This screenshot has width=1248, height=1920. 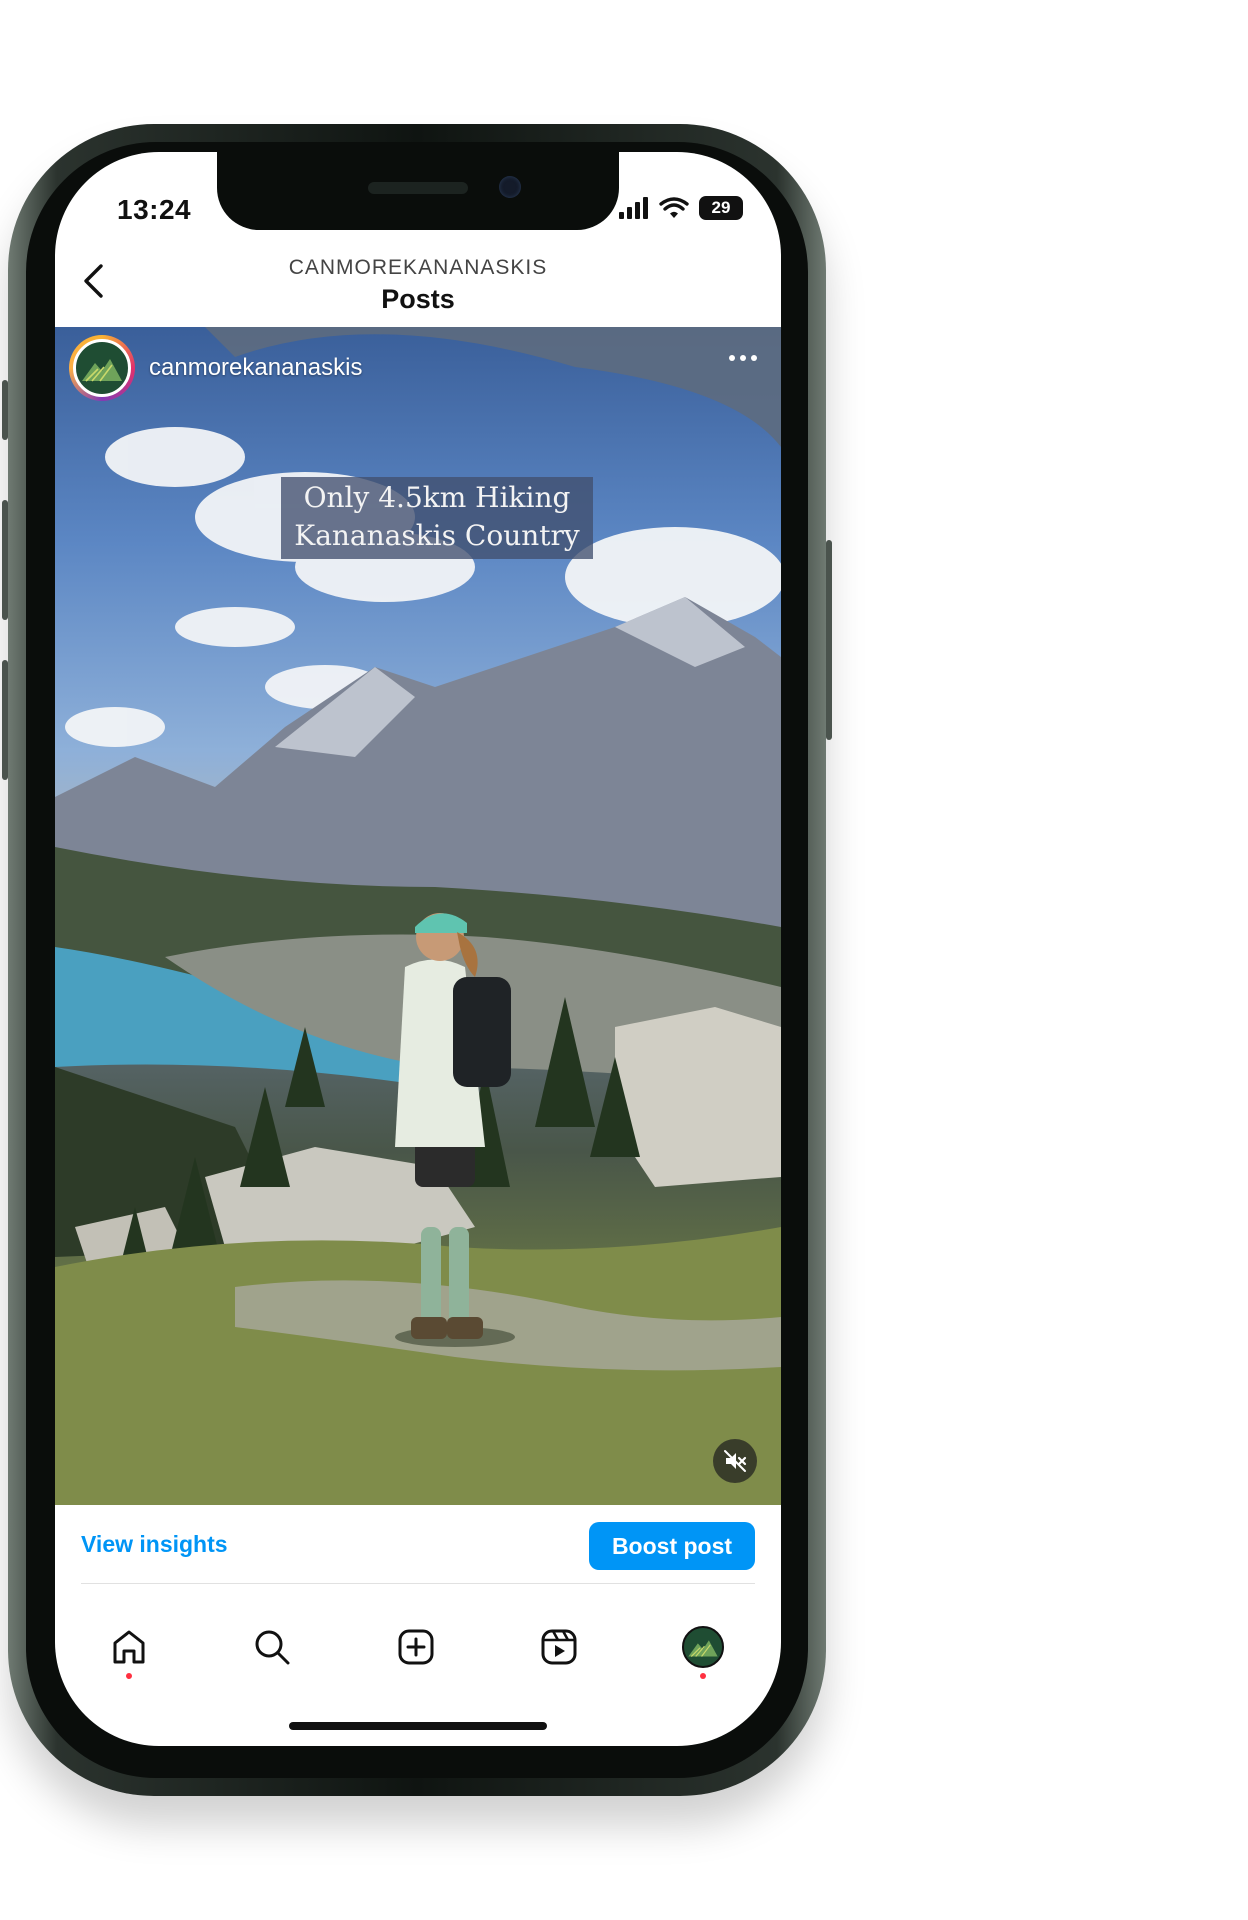 I want to click on view-insights-link: View insights, so click(x=154, y=1544).